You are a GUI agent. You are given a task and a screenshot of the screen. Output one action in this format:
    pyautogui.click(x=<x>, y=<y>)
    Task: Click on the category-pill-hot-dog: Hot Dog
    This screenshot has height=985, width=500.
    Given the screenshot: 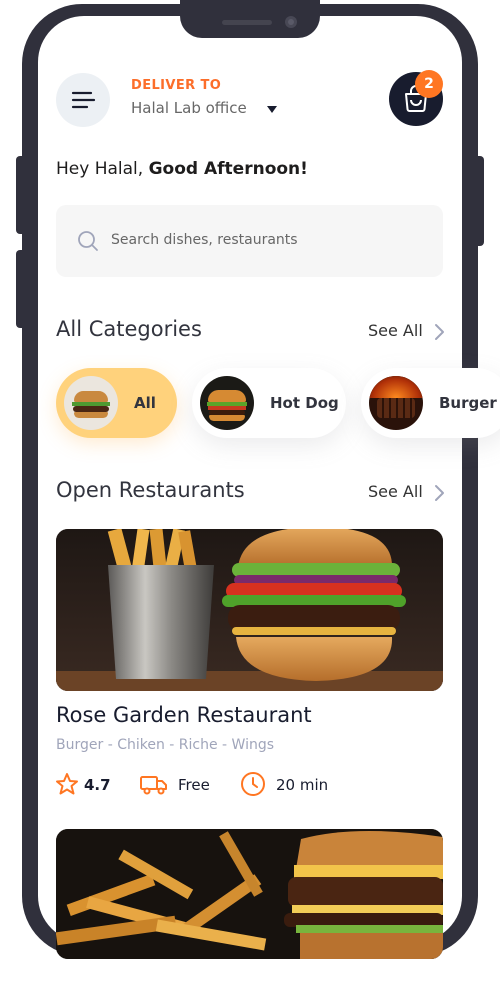 What is the action you would take?
    pyautogui.click(x=269, y=403)
    